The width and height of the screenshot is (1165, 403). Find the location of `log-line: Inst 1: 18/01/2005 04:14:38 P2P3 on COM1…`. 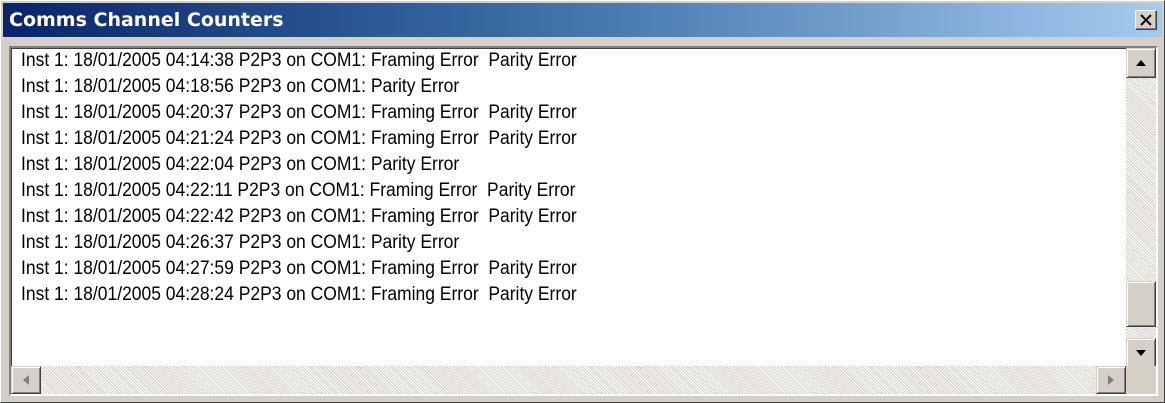

log-line: Inst 1: 18/01/2005 04:14:38 P2P3 on COM1… is located at coordinates (299, 60).